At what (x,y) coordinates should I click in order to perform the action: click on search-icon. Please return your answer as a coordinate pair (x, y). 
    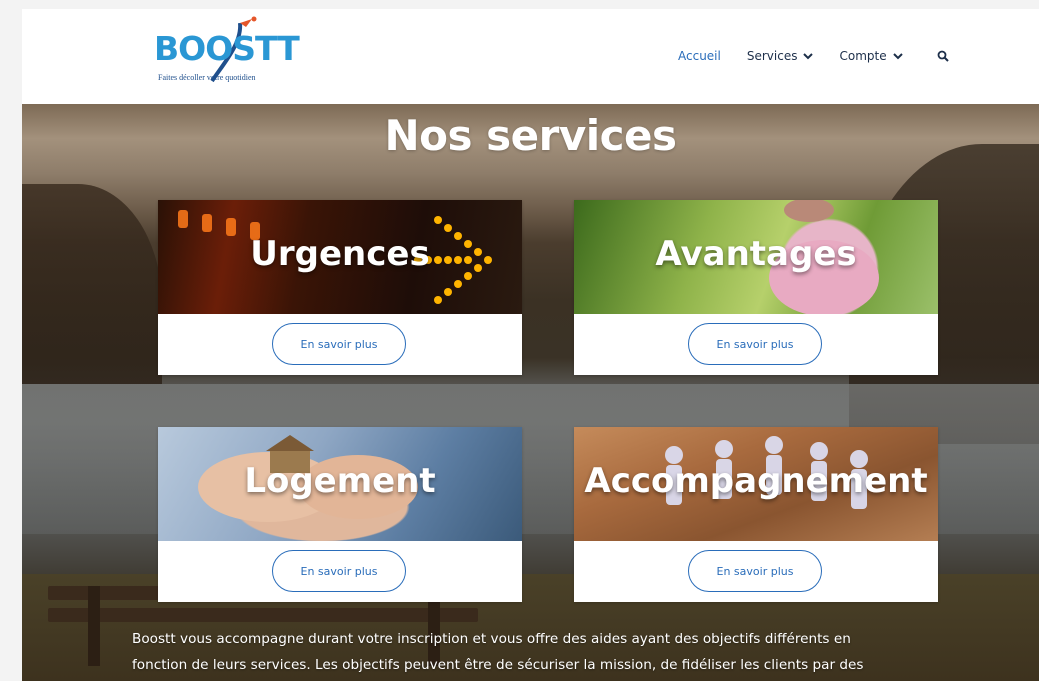
    Looking at the image, I should click on (943, 56).